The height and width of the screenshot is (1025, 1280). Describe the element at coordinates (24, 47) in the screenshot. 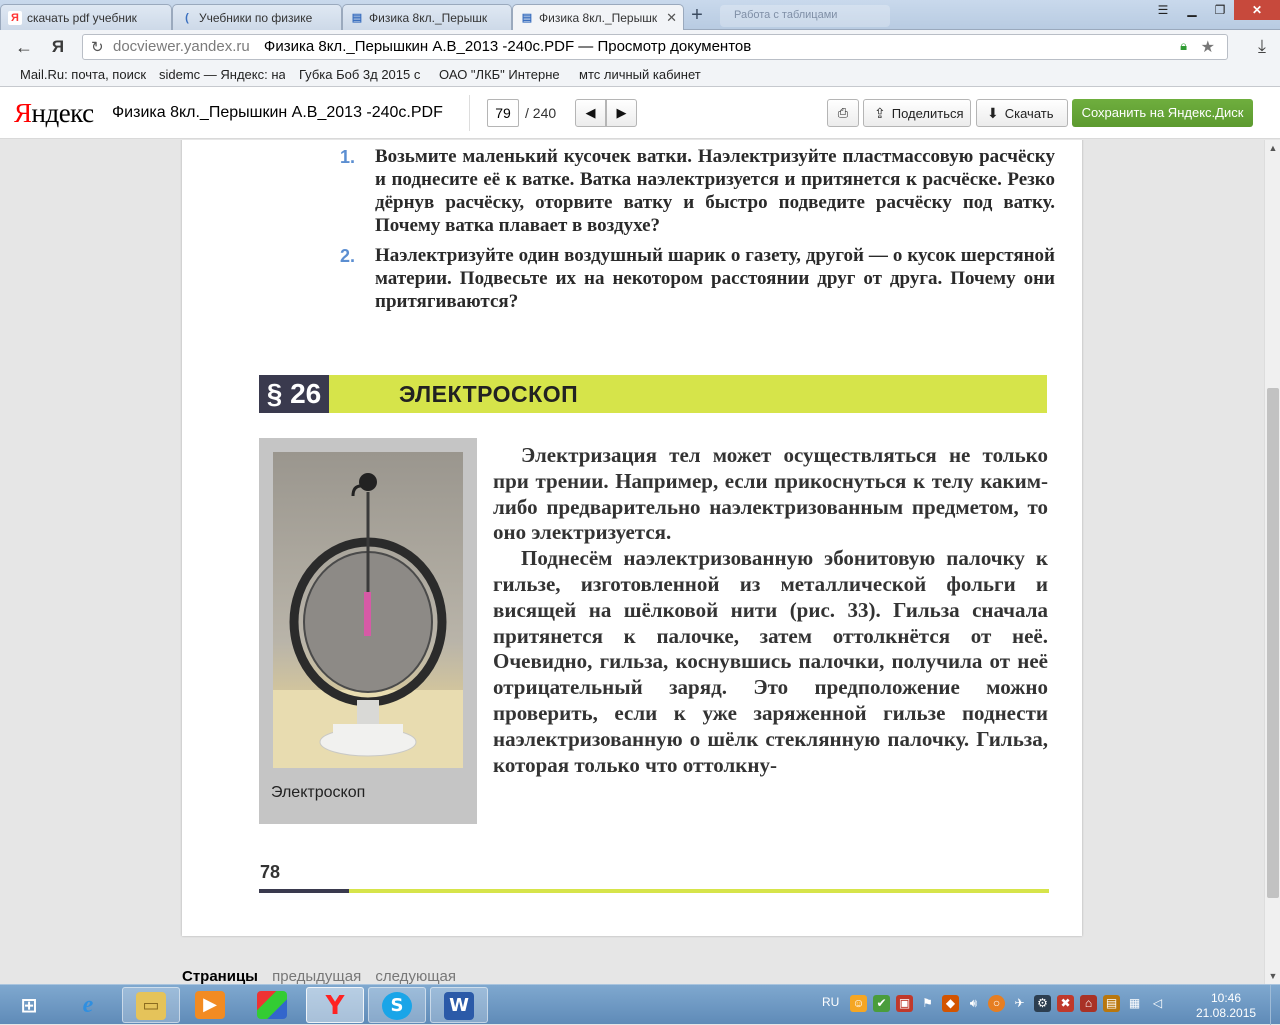

I see `back-arrow-icon: ←` at that location.